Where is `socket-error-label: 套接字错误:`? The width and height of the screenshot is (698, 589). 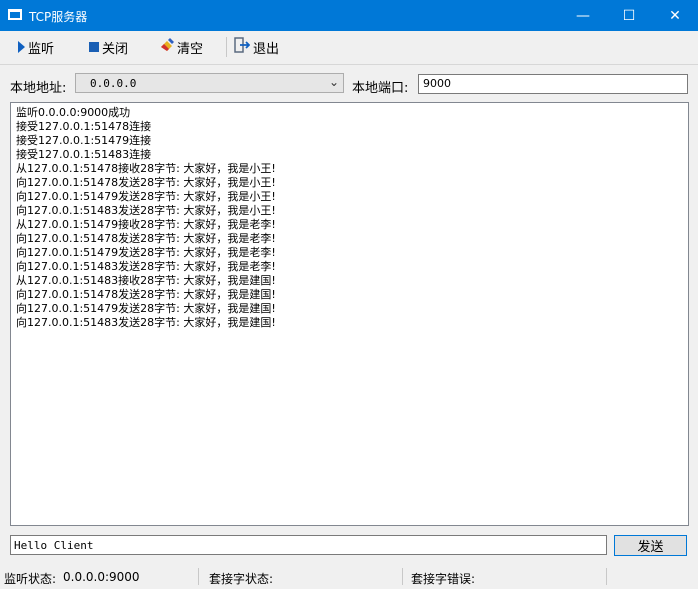 socket-error-label: 套接字错误: is located at coordinates (443, 579).